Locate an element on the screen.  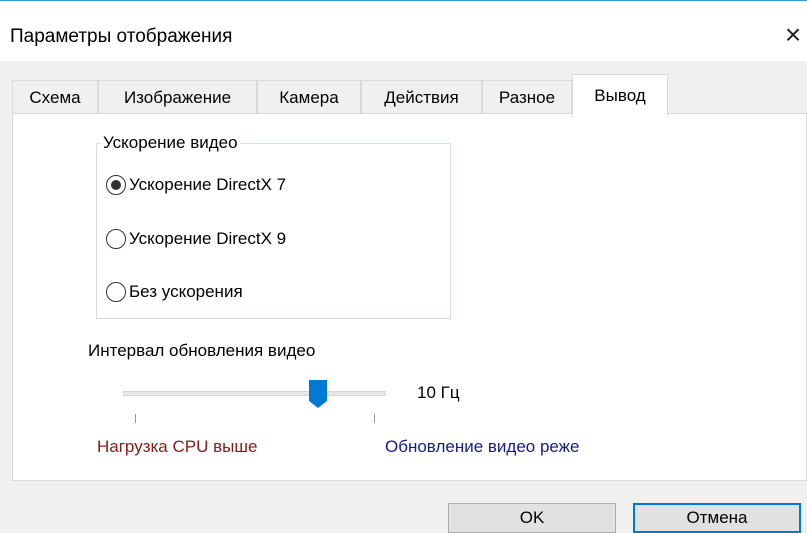
tab-image: Изображение is located at coordinates (177, 97).